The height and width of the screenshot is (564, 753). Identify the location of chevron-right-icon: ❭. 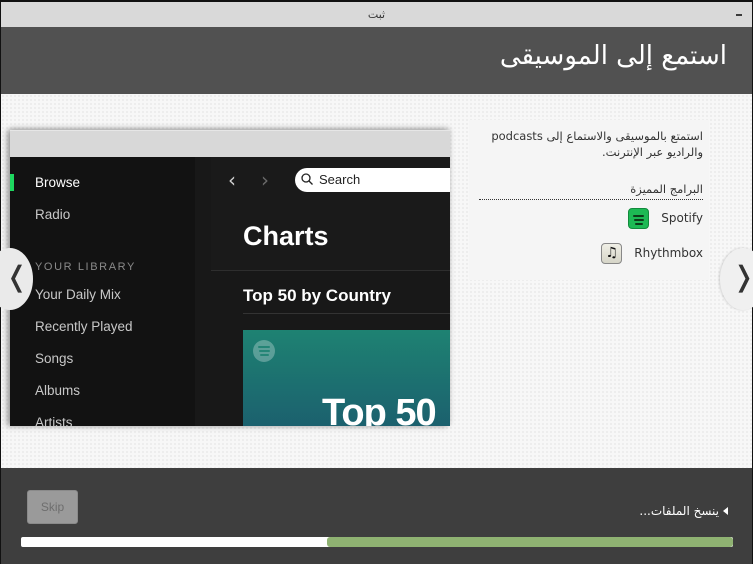
(742, 277).